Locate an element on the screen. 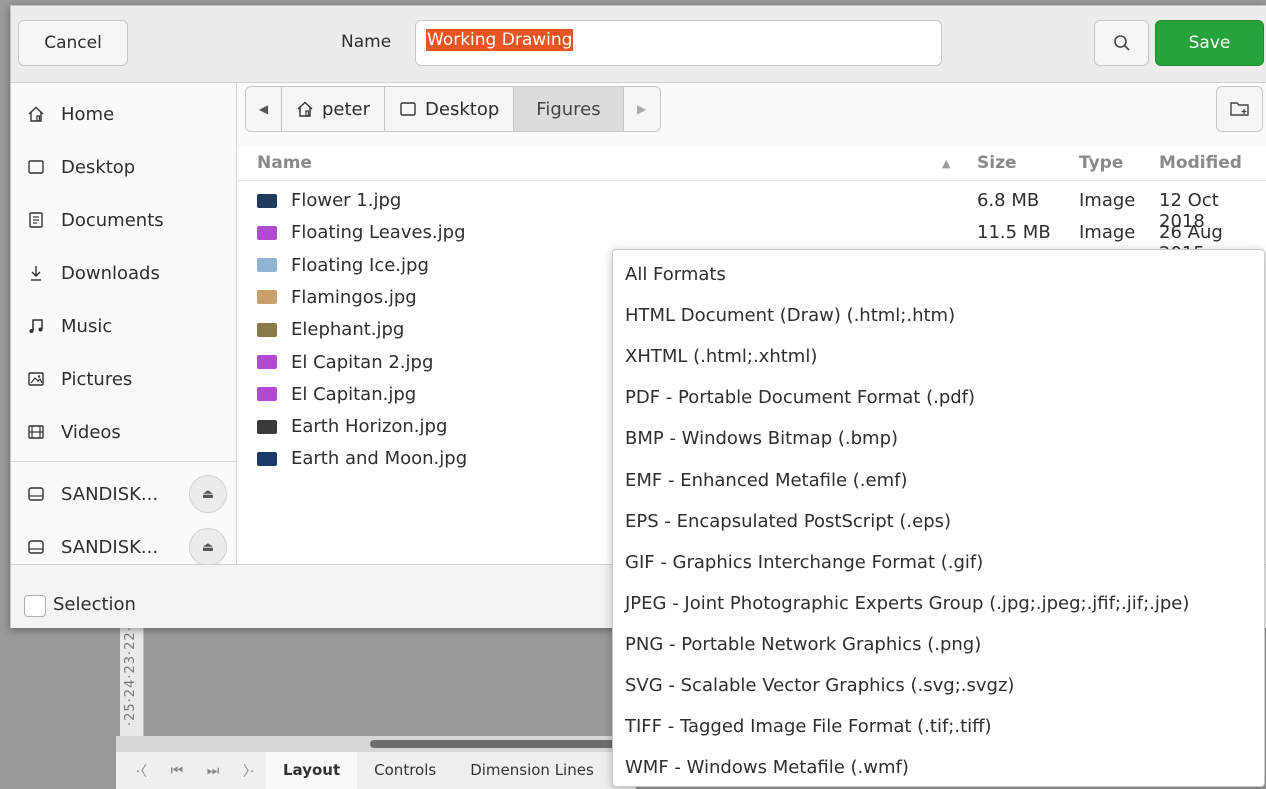 The width and height of the screenshot is (1266, 789). file-name: Flower 1.jpg is located at coordinates (346, 200).